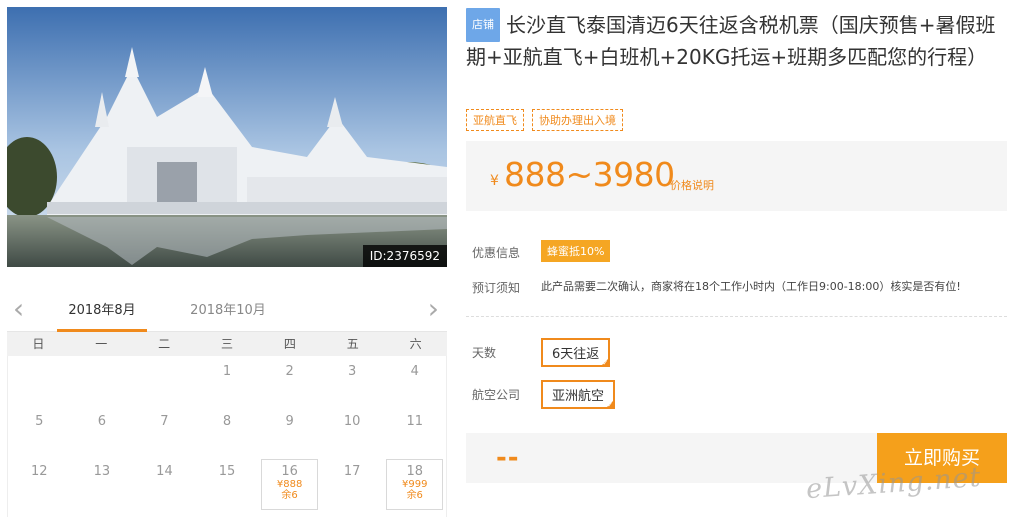 The height and width of the screenshot is (517, 1014). I want to click on weekday-label: 三, so click(227, 344).